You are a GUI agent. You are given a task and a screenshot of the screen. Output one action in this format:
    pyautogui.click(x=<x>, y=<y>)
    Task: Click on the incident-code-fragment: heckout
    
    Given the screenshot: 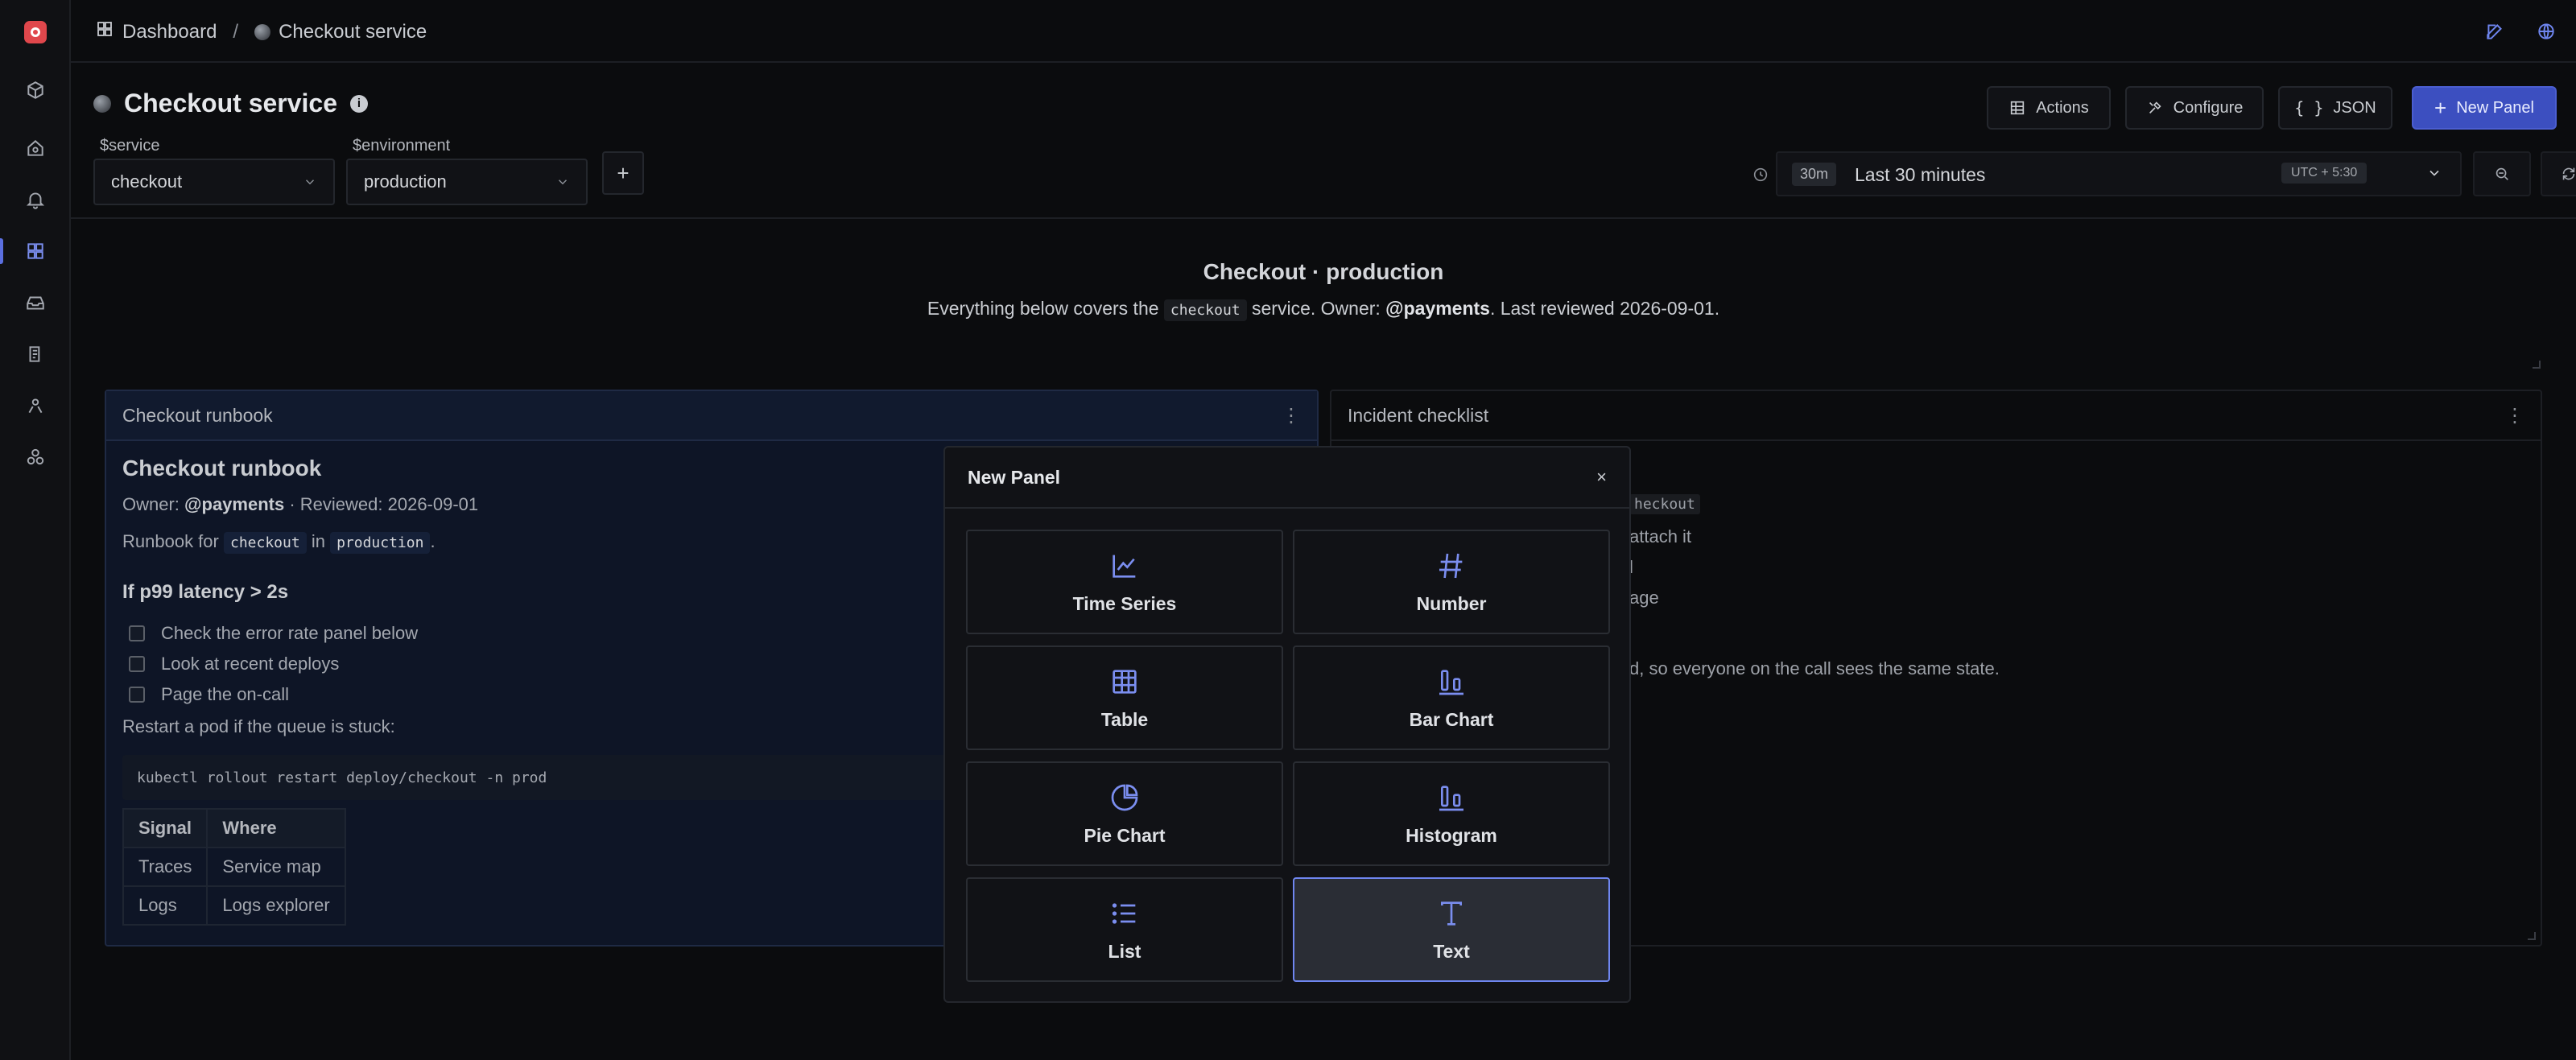 What is the action you would take?
    pyautogui.click(x=1664, y=504)
    